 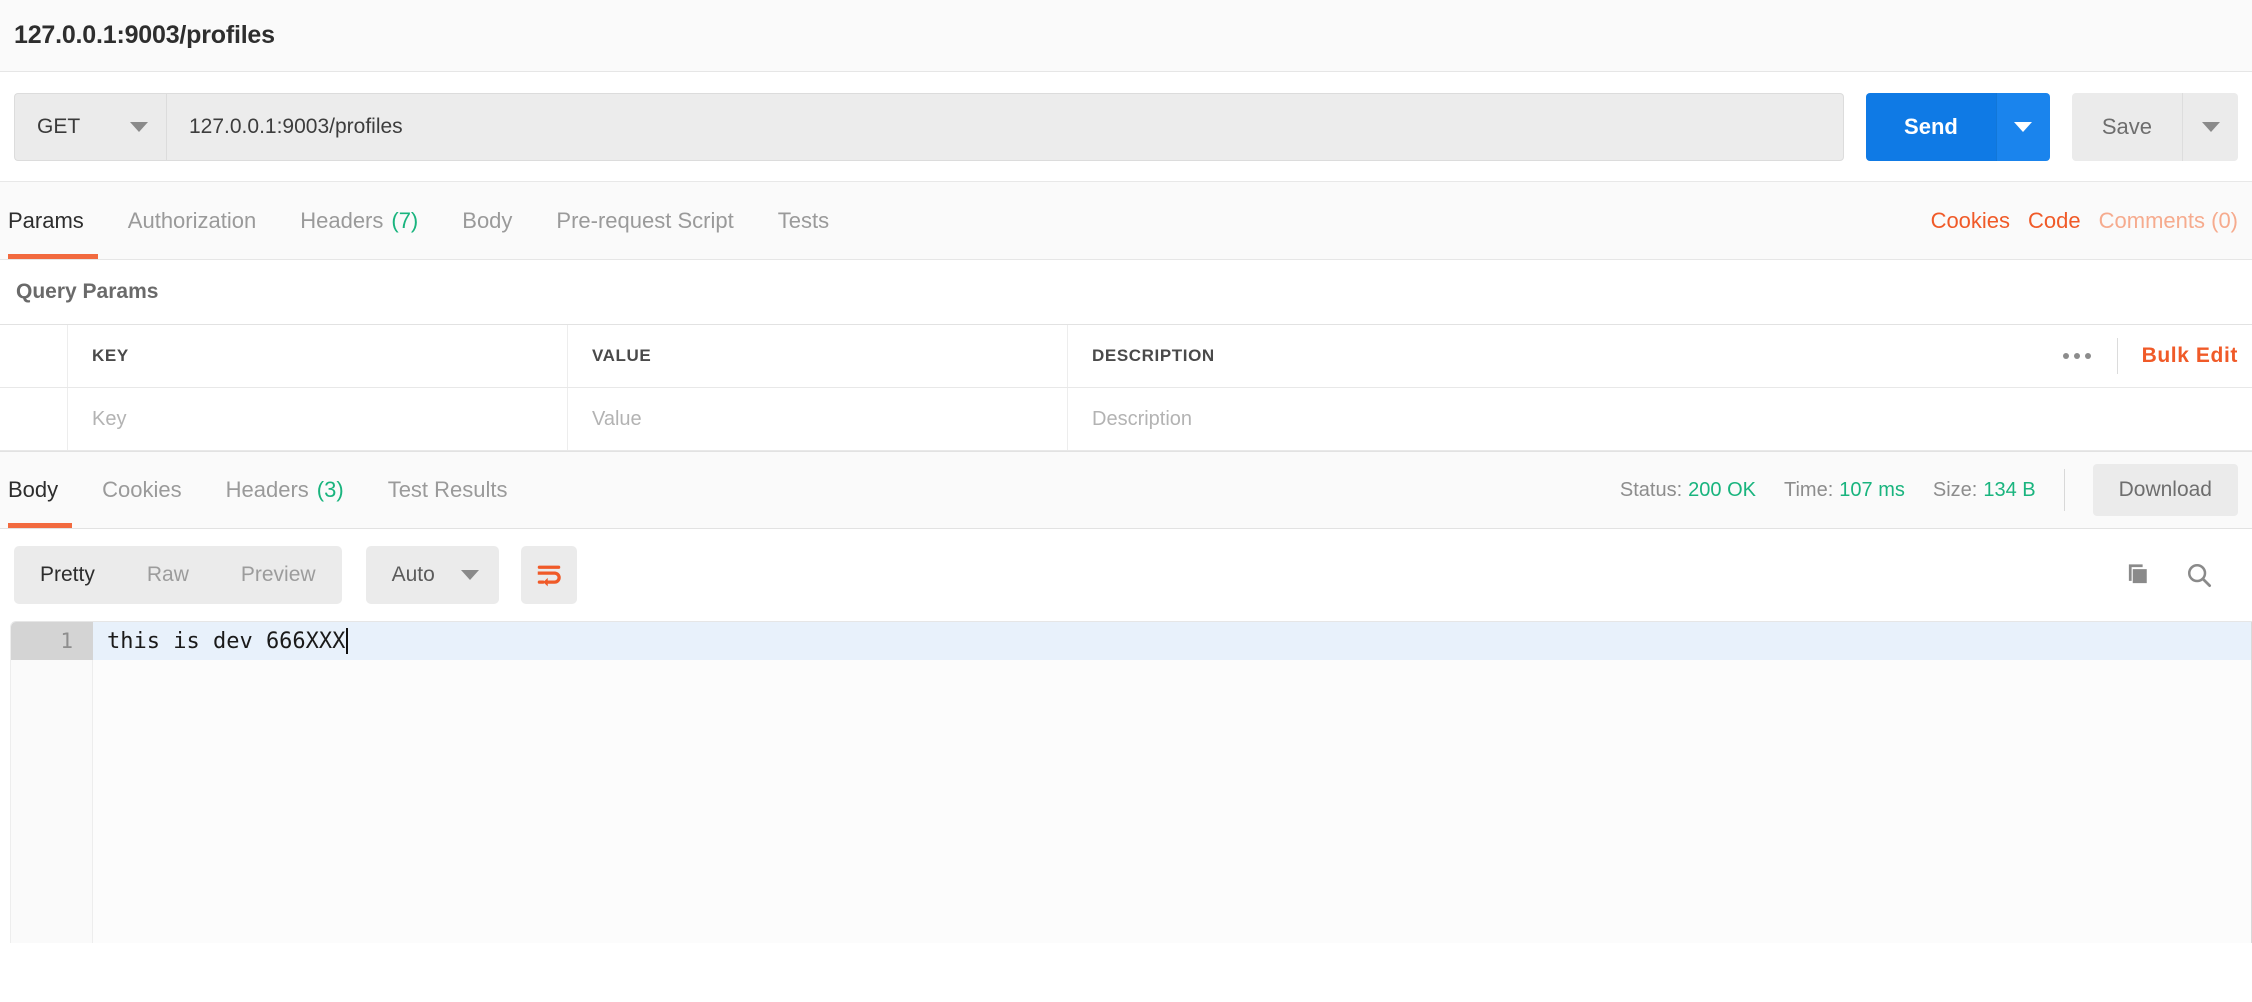 What do you see at coordinates (34, 419) in the screenshot?
I see `row-checkbox` at bounding box center [34, 419].